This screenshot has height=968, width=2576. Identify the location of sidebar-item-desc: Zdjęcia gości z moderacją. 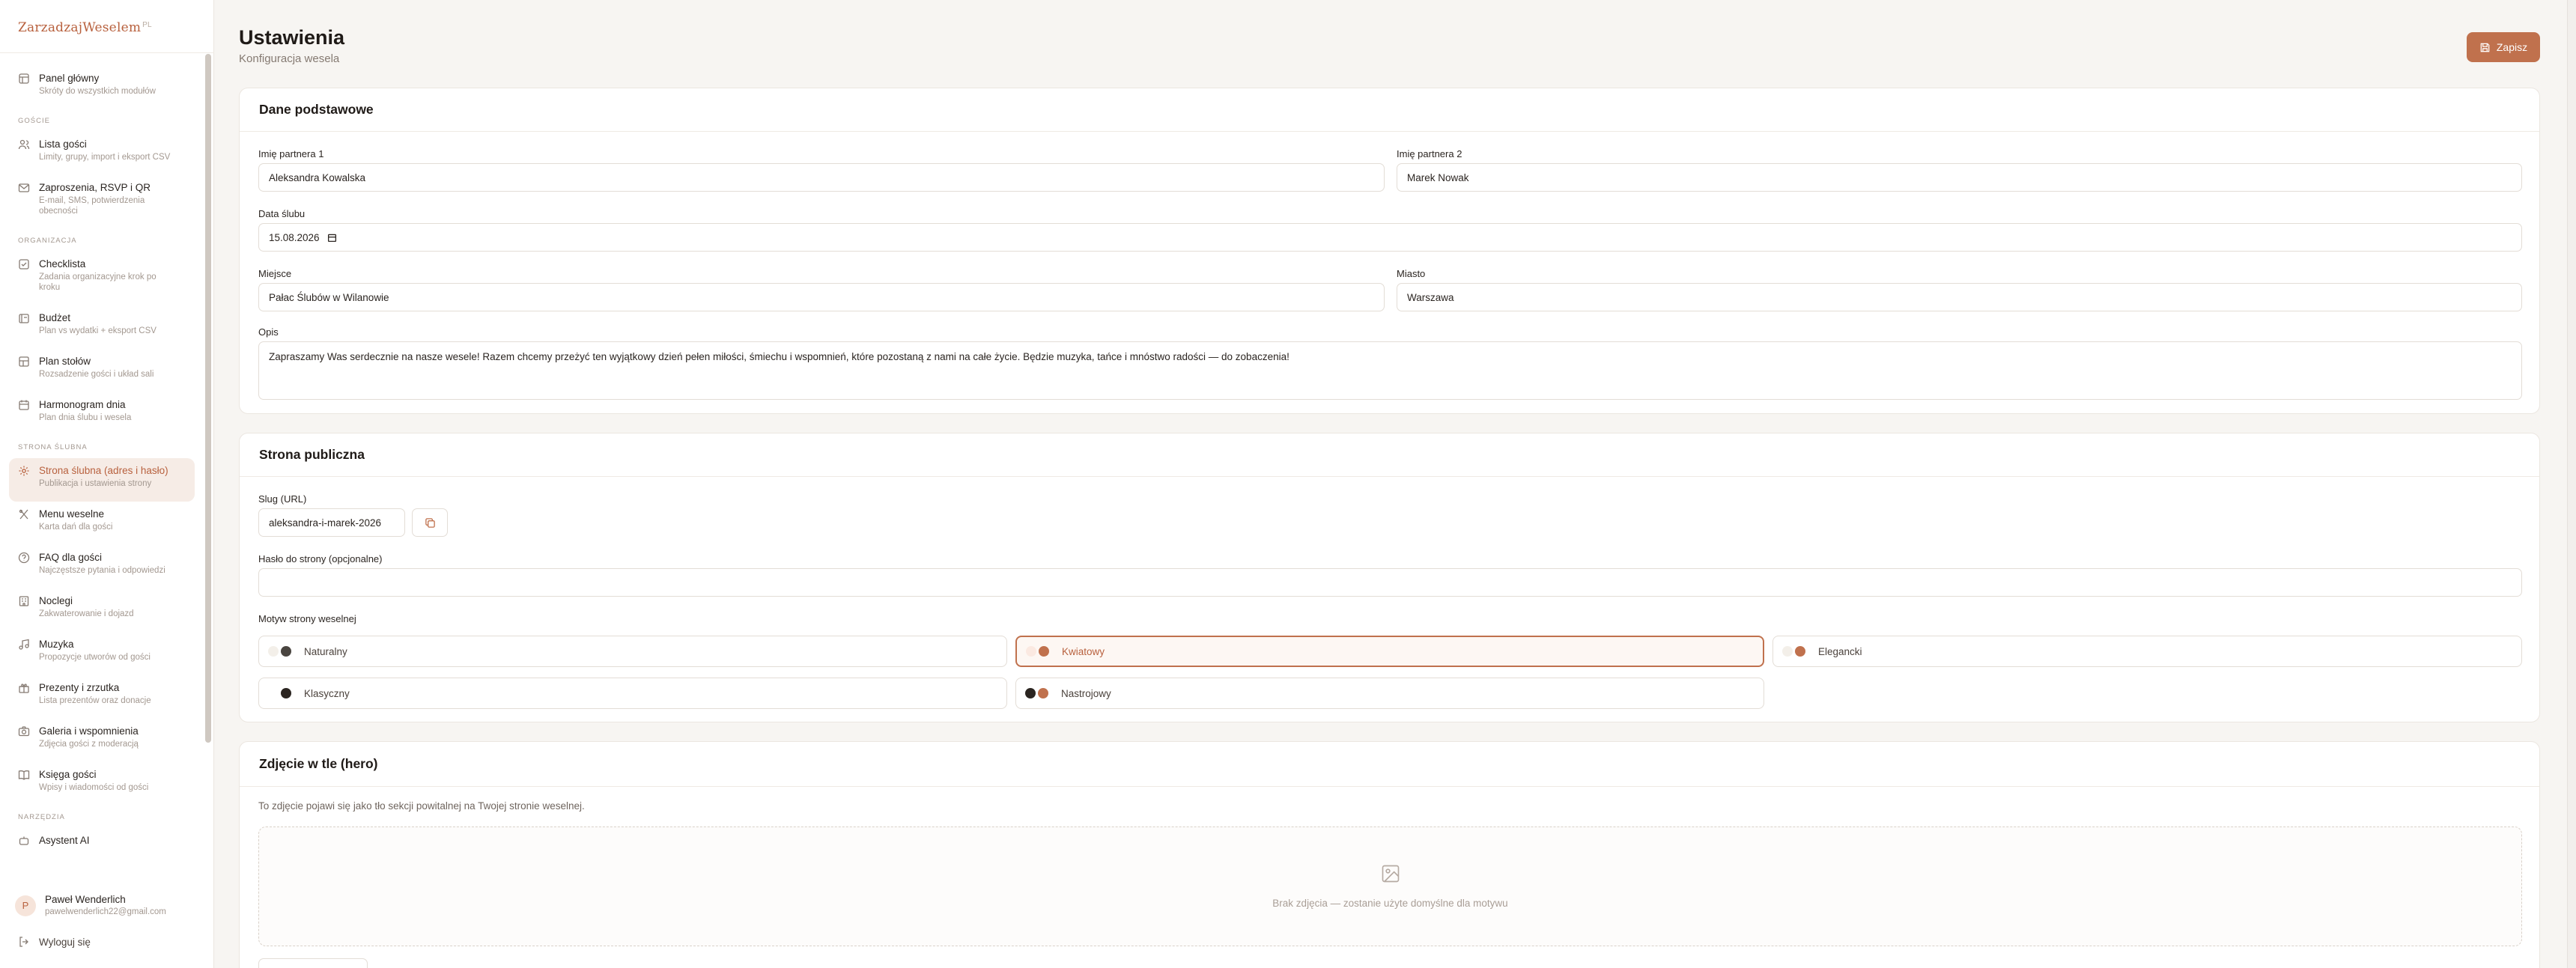
(89, 745).